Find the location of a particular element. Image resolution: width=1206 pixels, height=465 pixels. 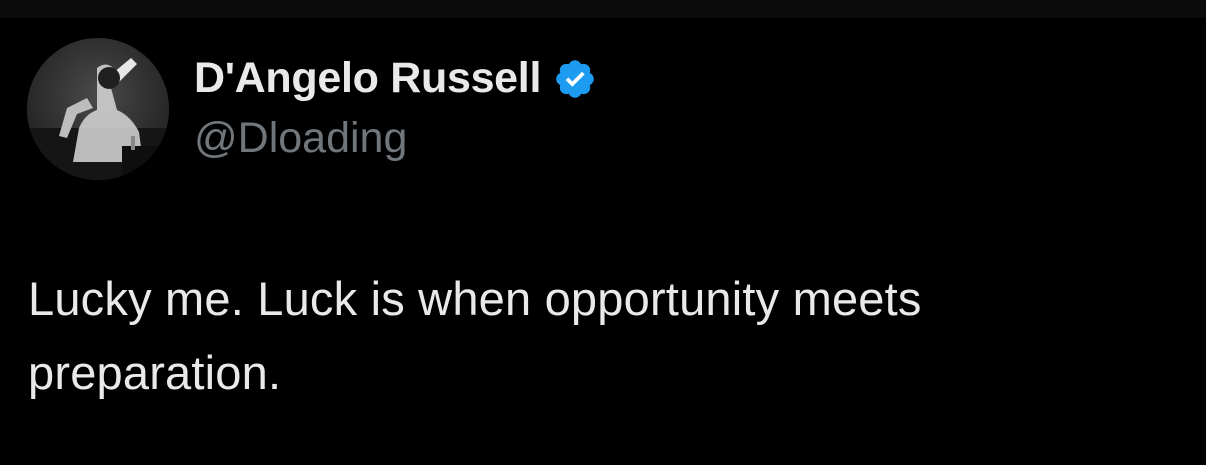

verified-badge-icon is located at coordinates (575, 79).